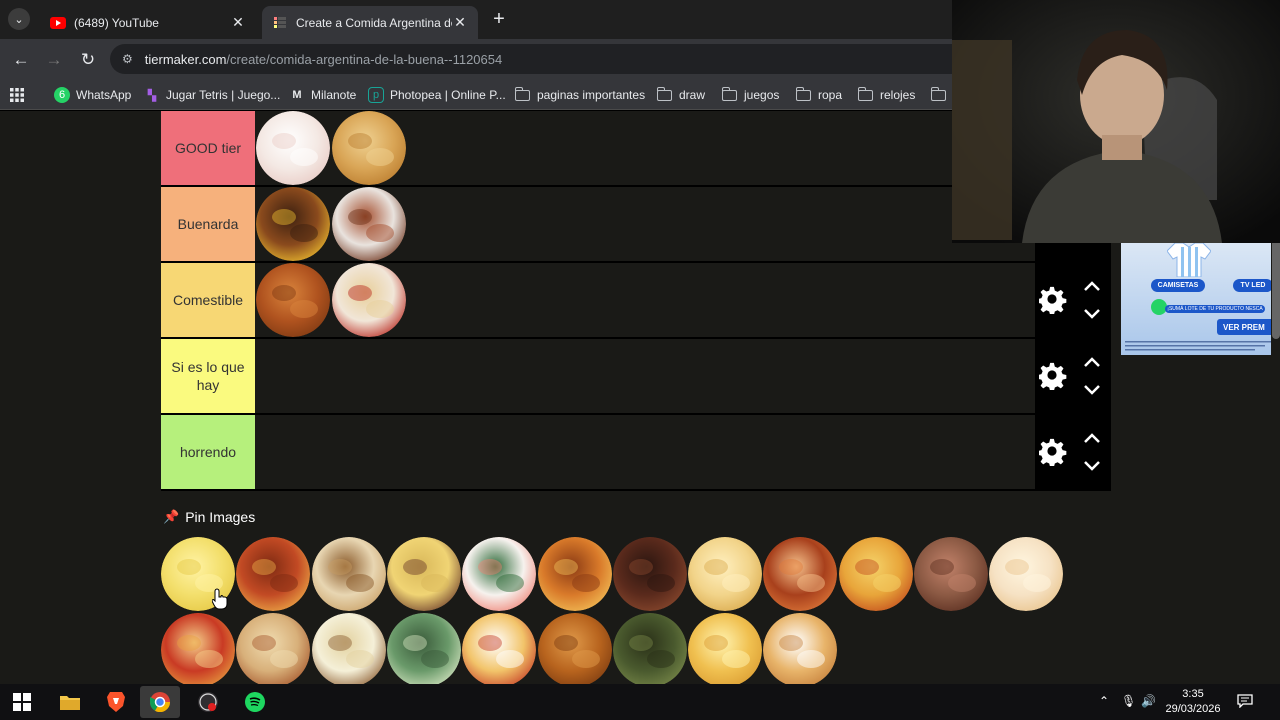 Image resolution: width=1280 pixels, height=720 pixels. I want to click on folder-icon, so click(865, 93).